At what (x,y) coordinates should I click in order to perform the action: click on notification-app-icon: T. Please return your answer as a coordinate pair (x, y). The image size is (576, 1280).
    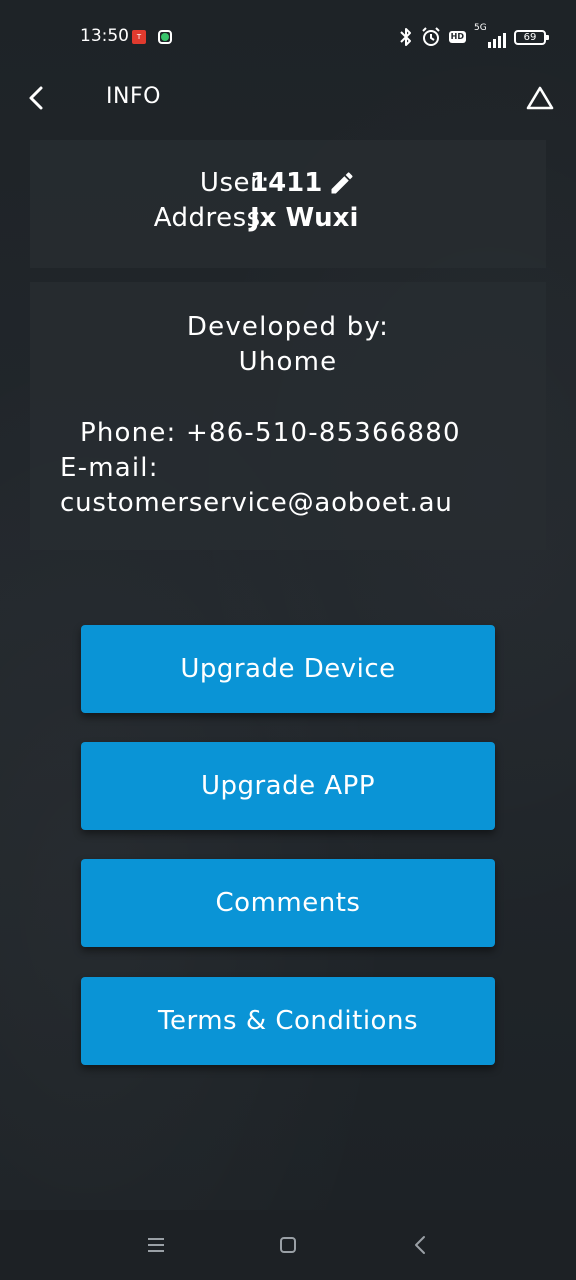
    Looking at the image, I should click on (139, 37).